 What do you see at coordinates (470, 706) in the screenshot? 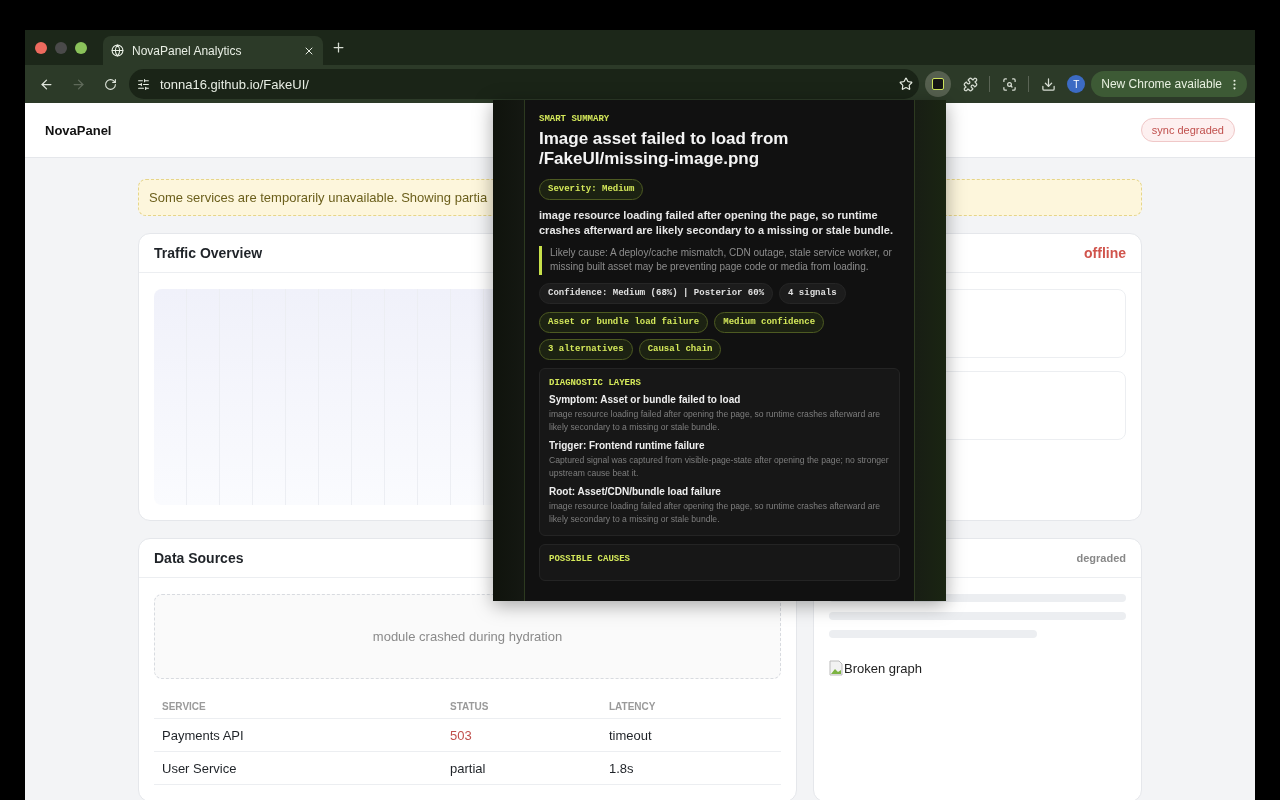
I see `column-header: STATUS` at bounding box center [470, 706].